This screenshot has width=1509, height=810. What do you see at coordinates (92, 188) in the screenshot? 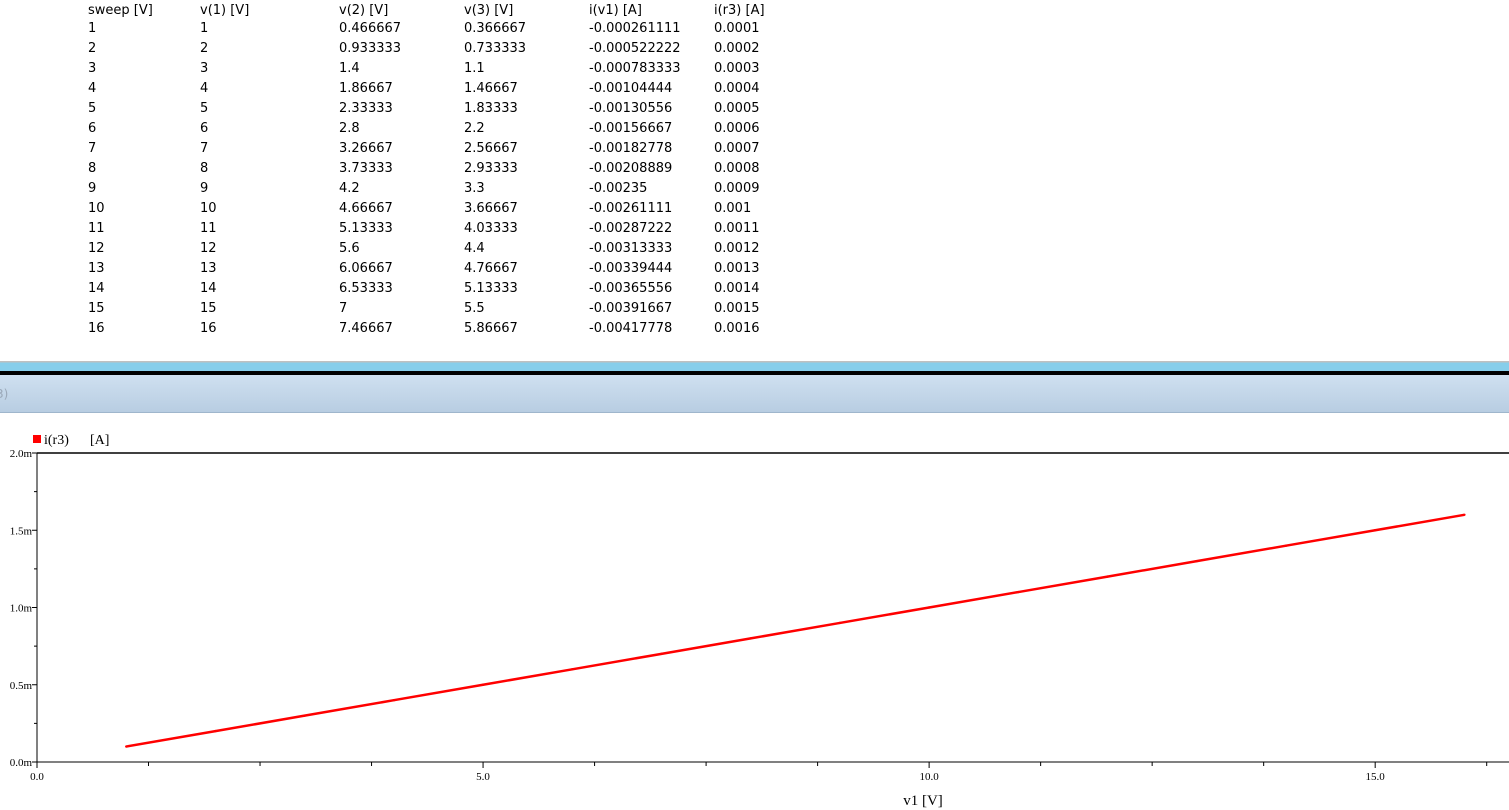
I see `table-cell: 9` at bounding box center [92, 188].